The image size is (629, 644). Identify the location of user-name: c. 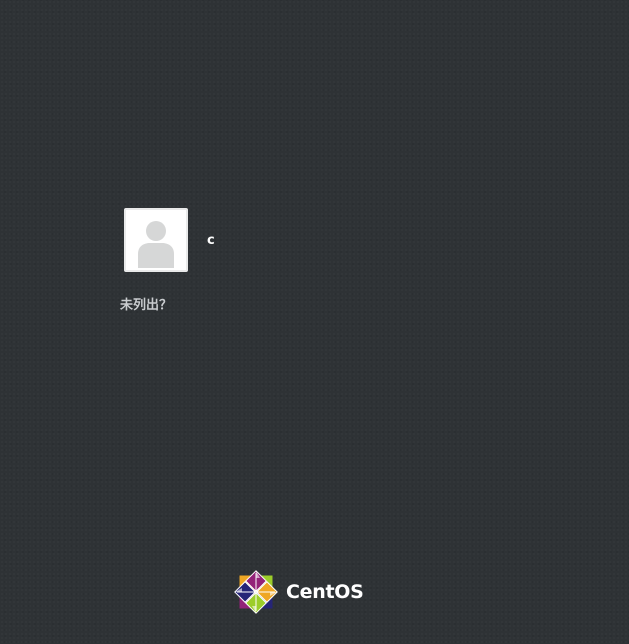
(211, 240).